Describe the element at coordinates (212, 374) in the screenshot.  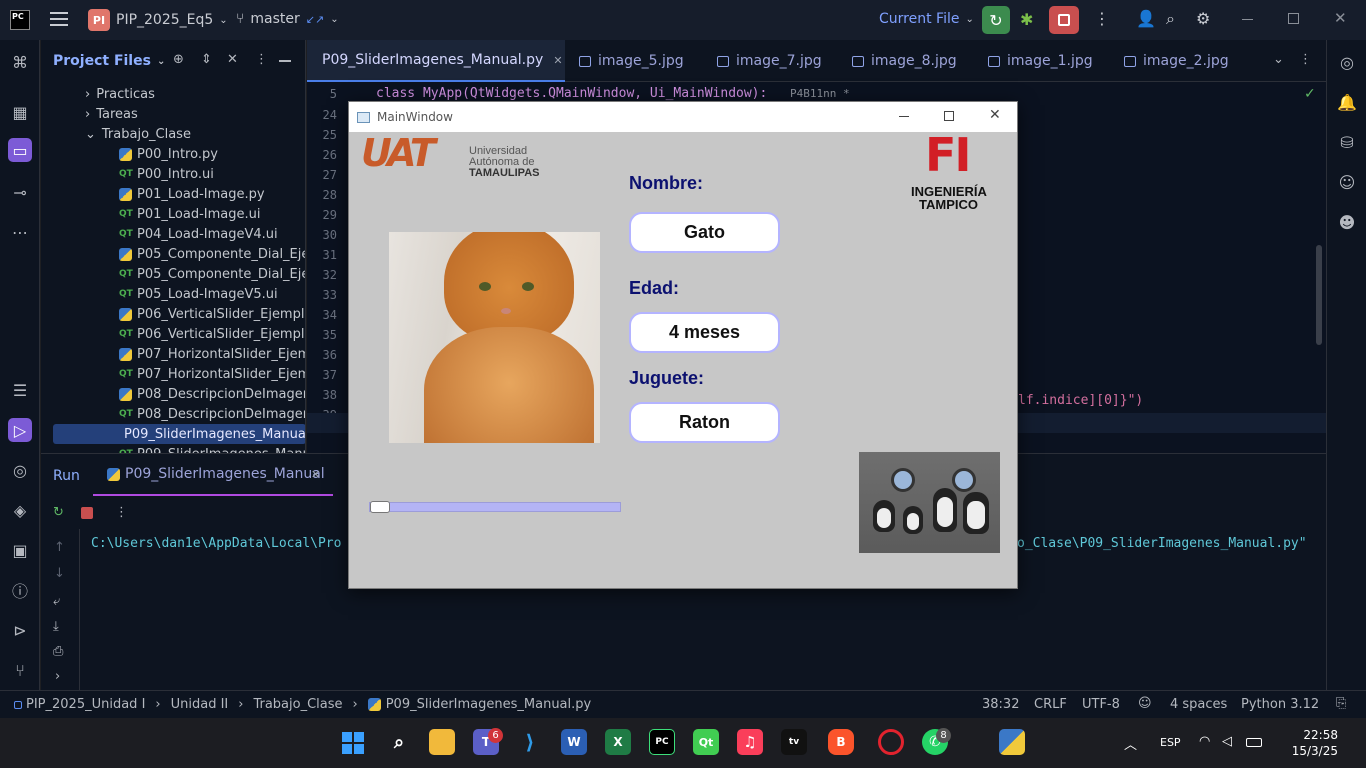
I see `tree-file: QT P07_HorizontalSlider_Ejemplo.ui` at that location.